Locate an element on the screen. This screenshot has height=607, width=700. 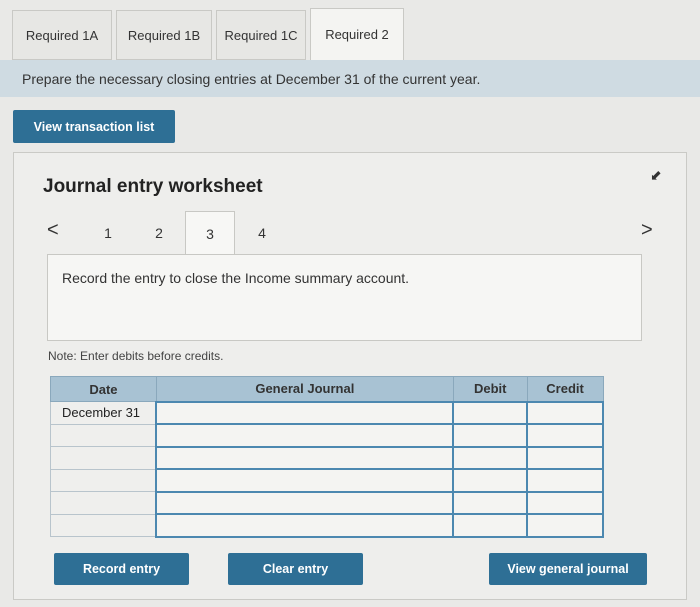
debits-note: Note: Enter debits before credits. is located at coordinates (136, 356).